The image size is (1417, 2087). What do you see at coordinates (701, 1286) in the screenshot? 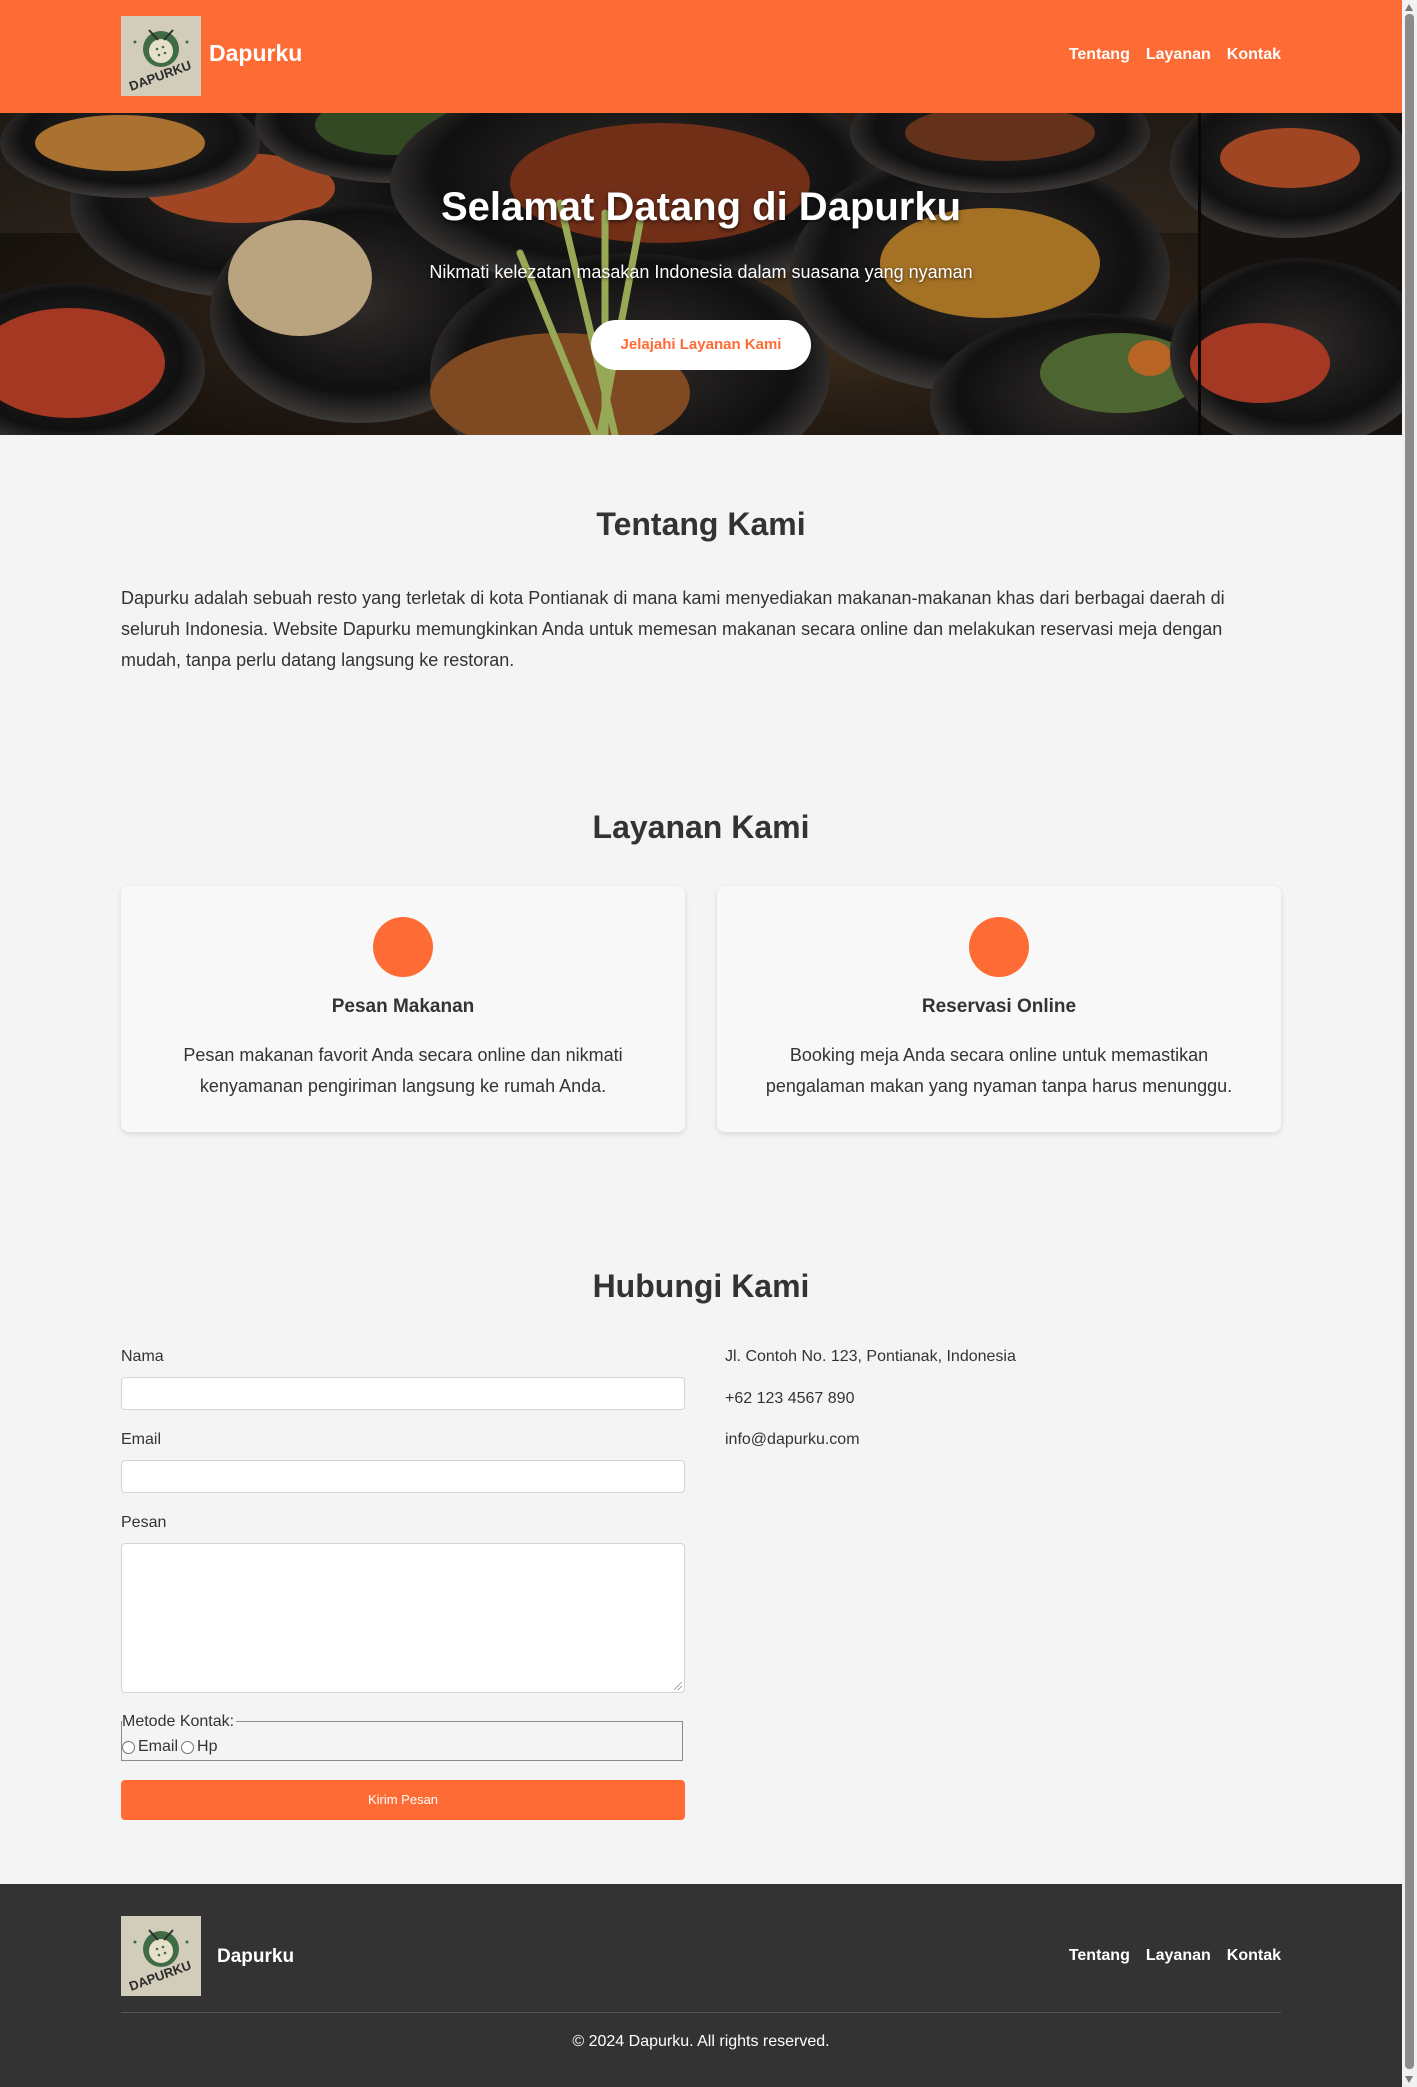
I see `contact-title: Hubungi Kami` at bounding box center [701, 1286].